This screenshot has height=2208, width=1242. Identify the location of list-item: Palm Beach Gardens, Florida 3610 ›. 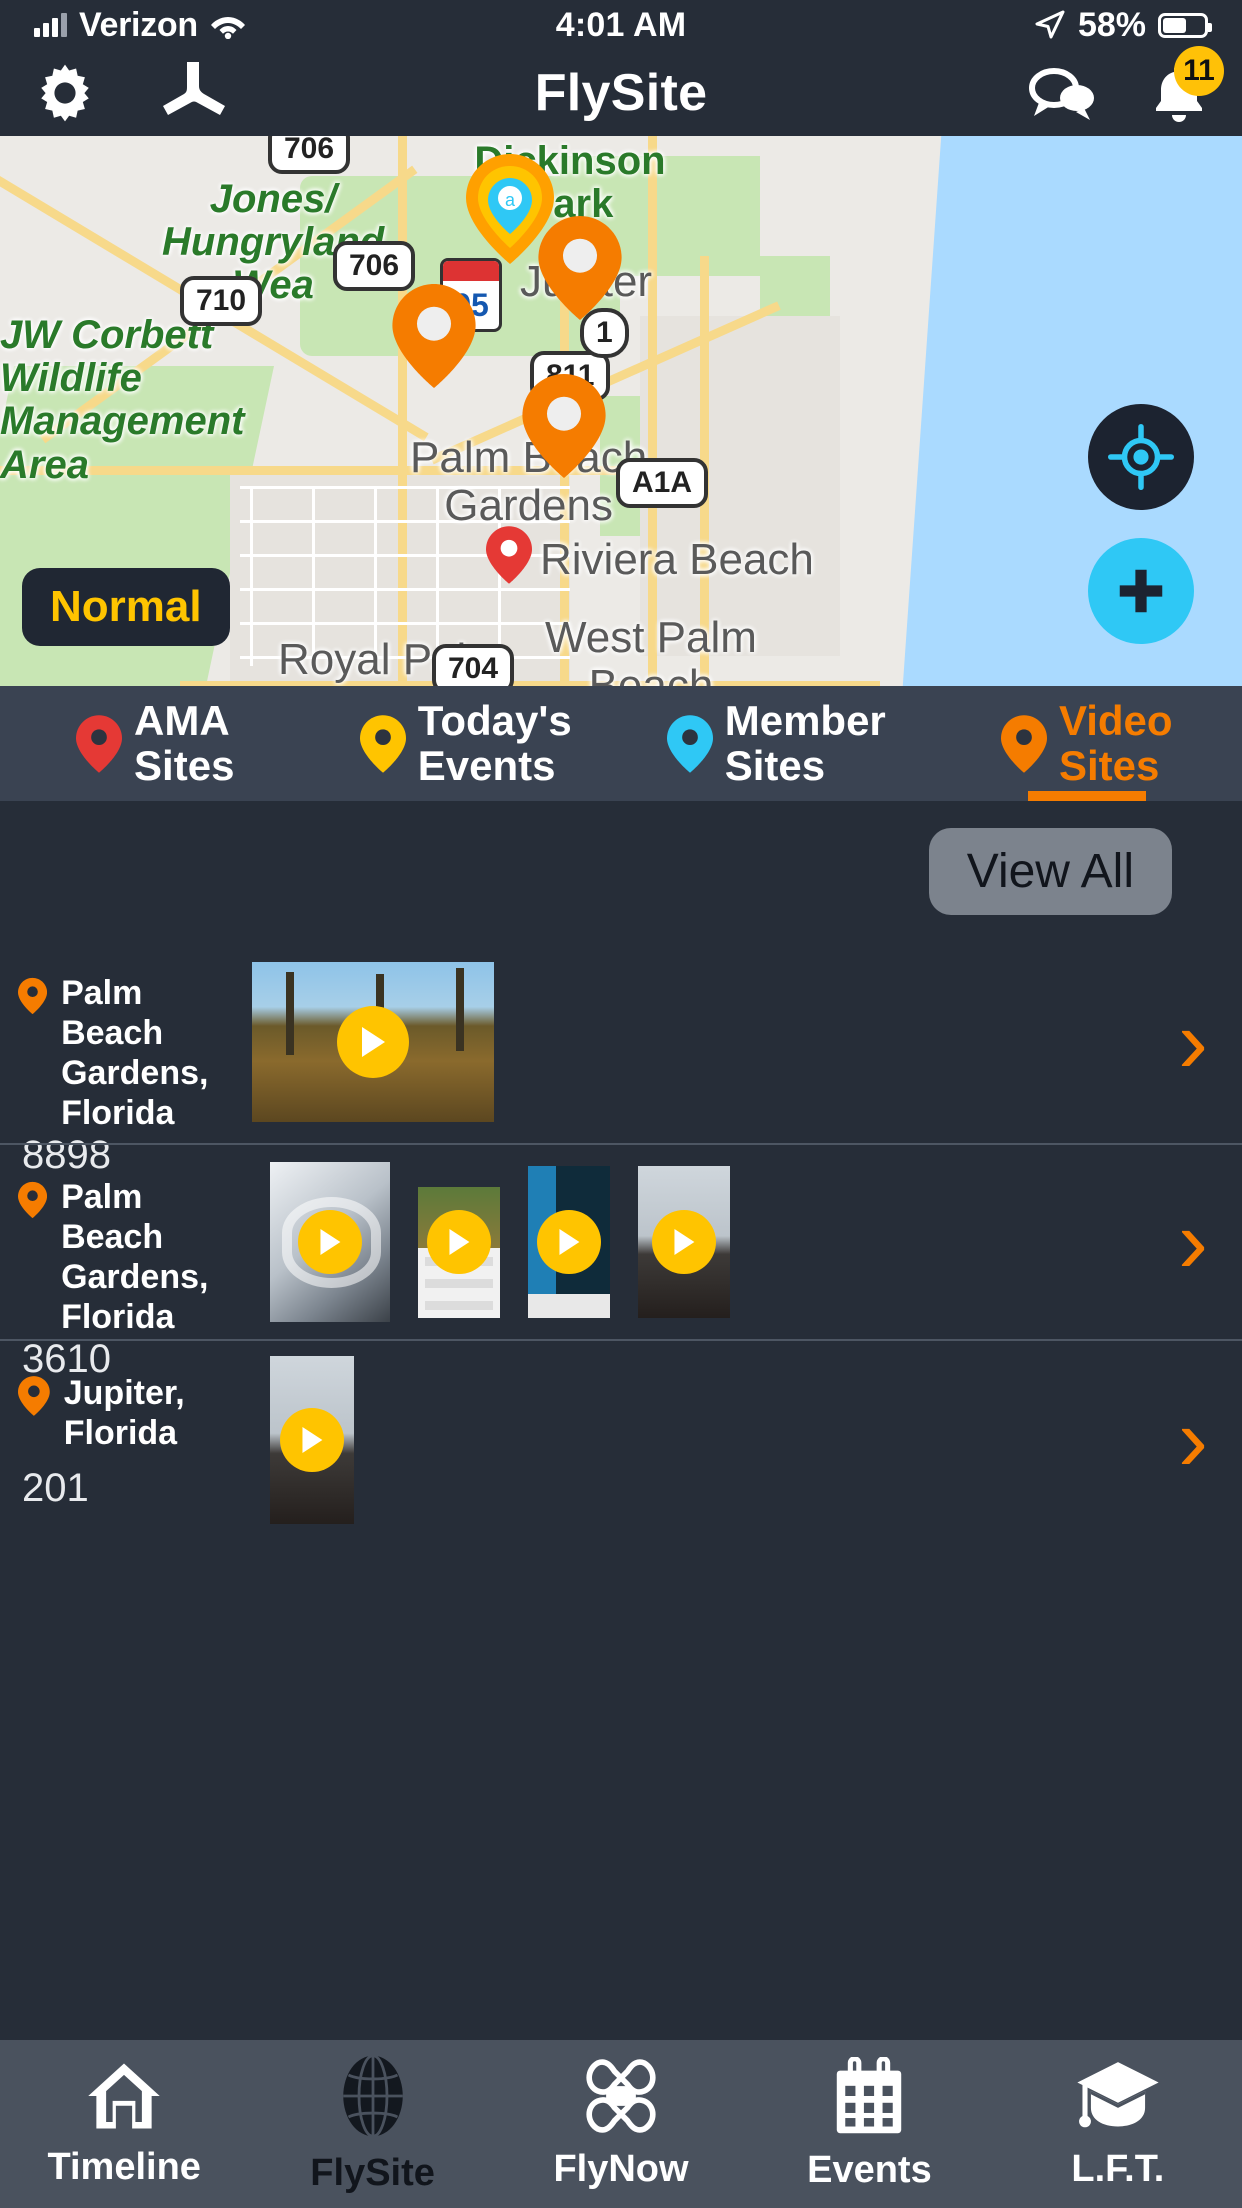
(621, 1262).